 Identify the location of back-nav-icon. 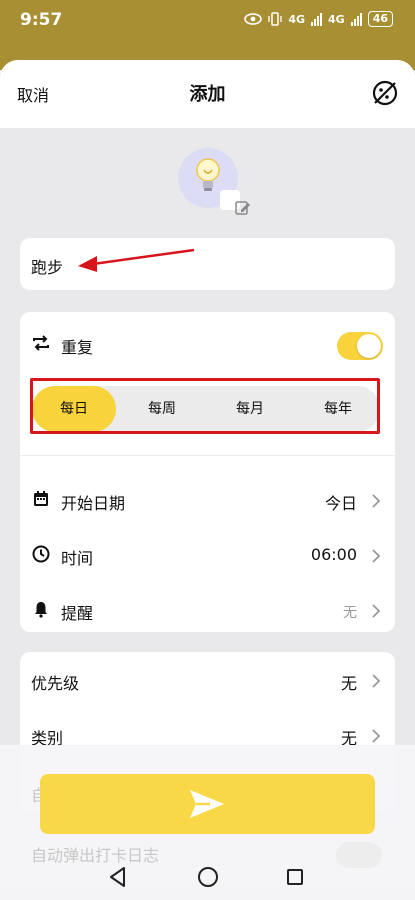
(118, 877).